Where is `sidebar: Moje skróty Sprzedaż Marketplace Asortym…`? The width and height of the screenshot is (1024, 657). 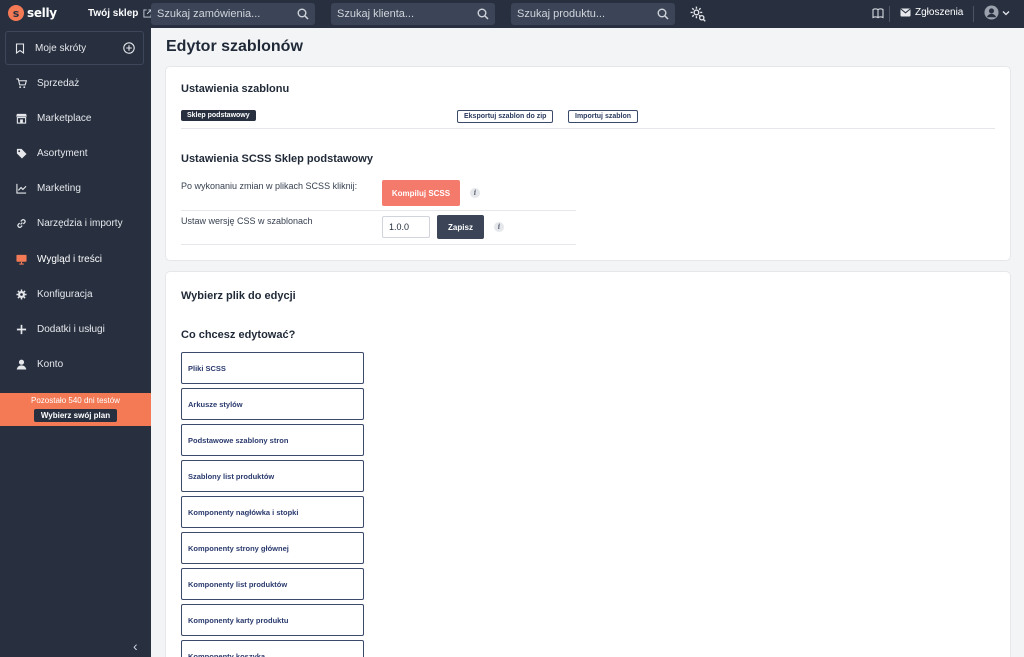
sidebar: Moje skróty Sprzedaż Marketplace Asortym… is located at coordinates (75, 342).